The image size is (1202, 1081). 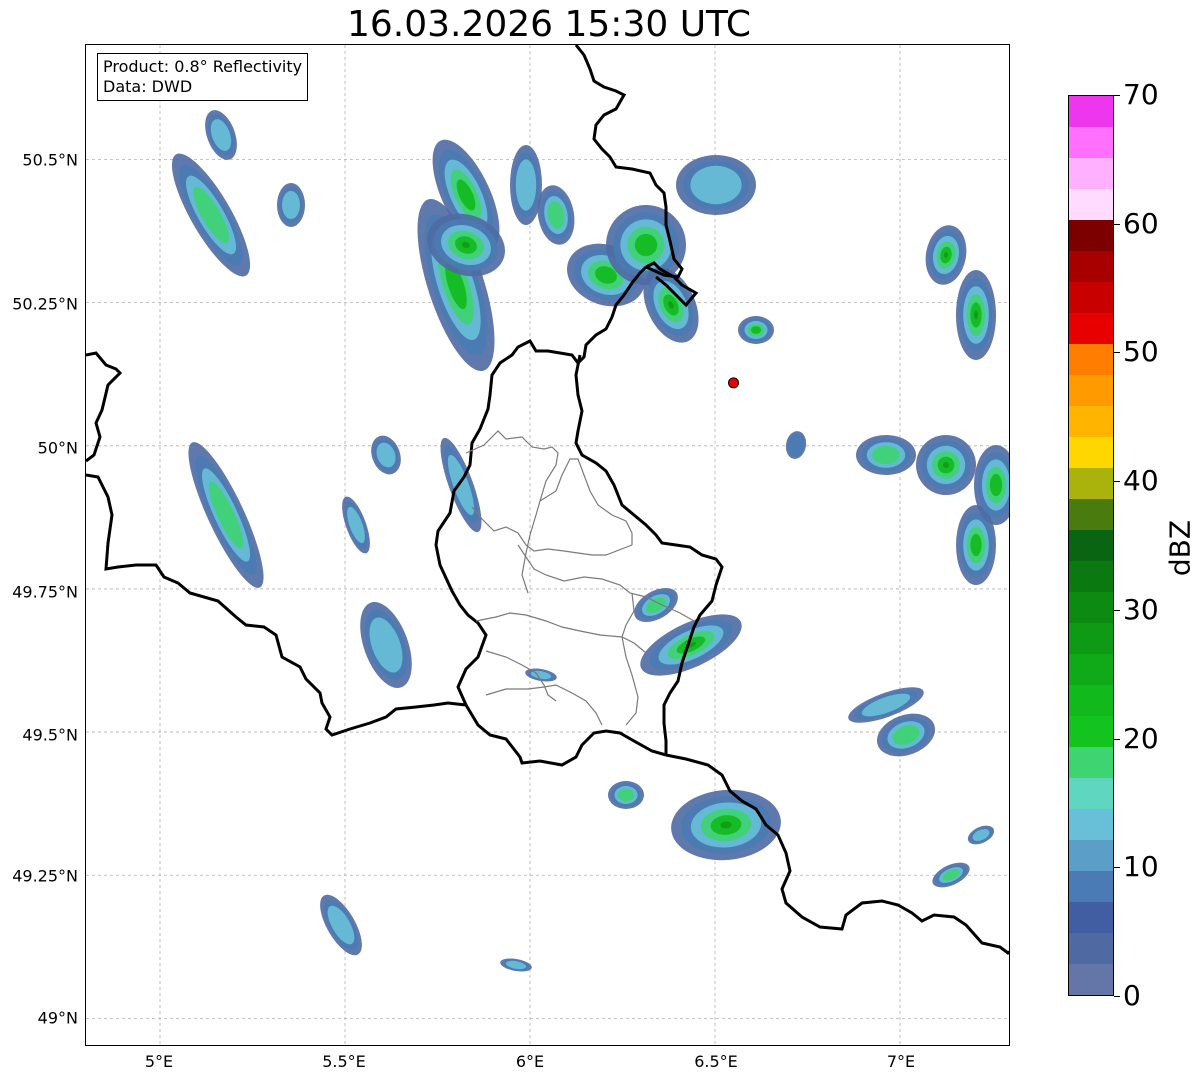 I want to click on lon-label: 5°E, so click(x=159, y=1061).